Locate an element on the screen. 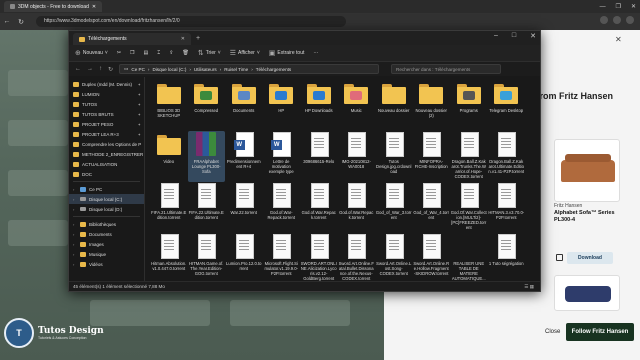 The image size is (640, 360). delete-icon: 🗑 is located at coordinates (185, 53).